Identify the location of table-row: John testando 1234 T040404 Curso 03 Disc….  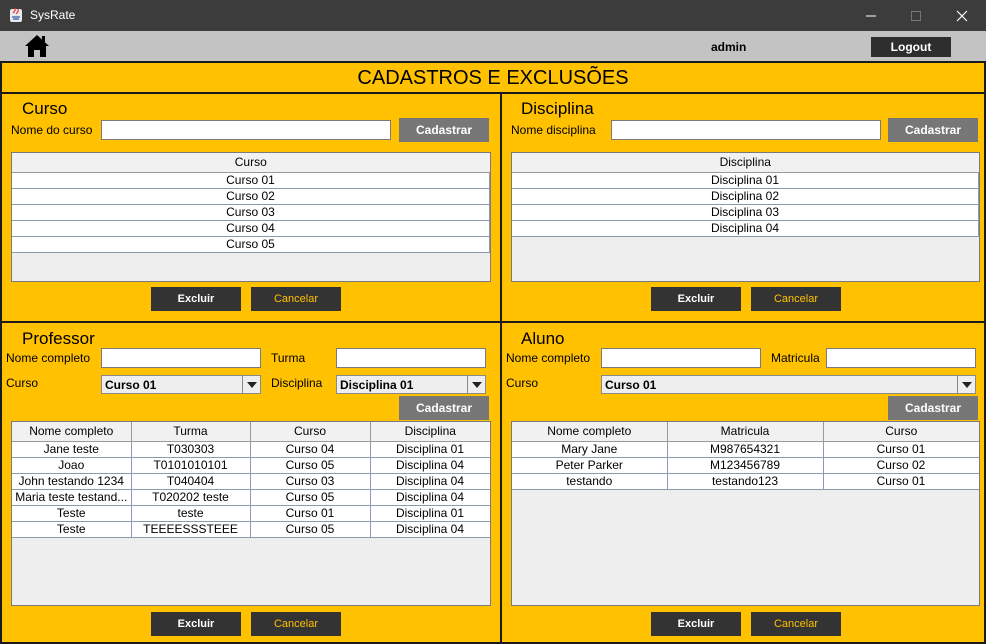
(251, 481).